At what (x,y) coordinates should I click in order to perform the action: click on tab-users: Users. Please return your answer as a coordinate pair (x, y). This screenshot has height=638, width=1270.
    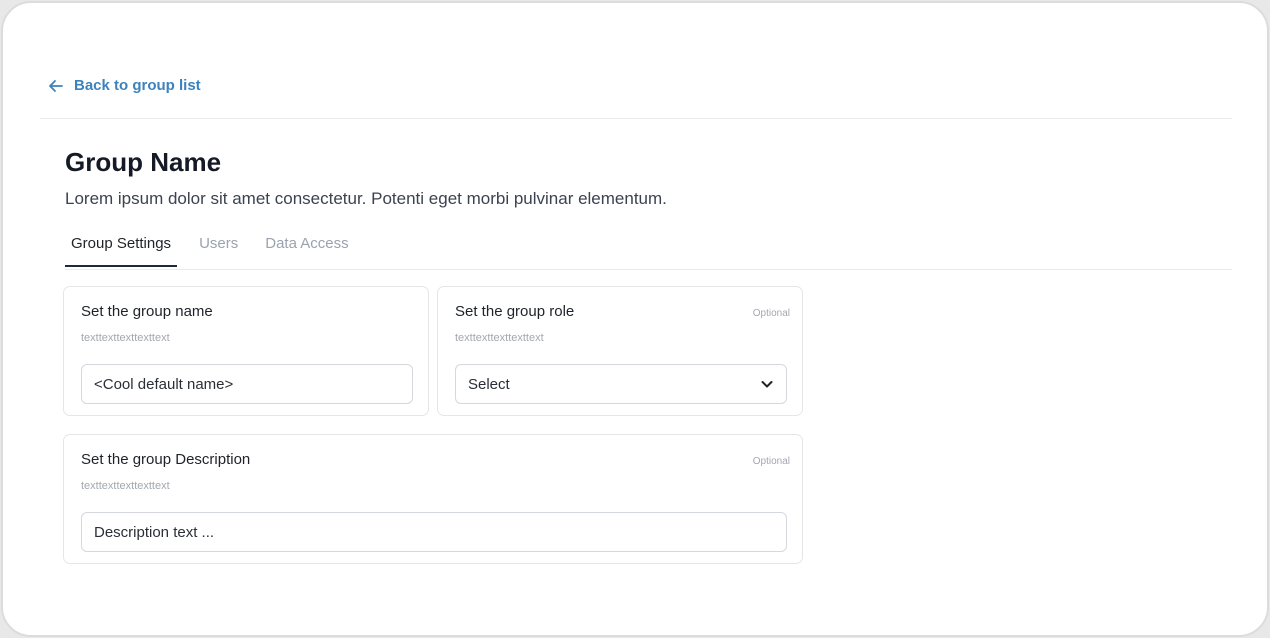
    Looking at the image, I should click on (218, 247).